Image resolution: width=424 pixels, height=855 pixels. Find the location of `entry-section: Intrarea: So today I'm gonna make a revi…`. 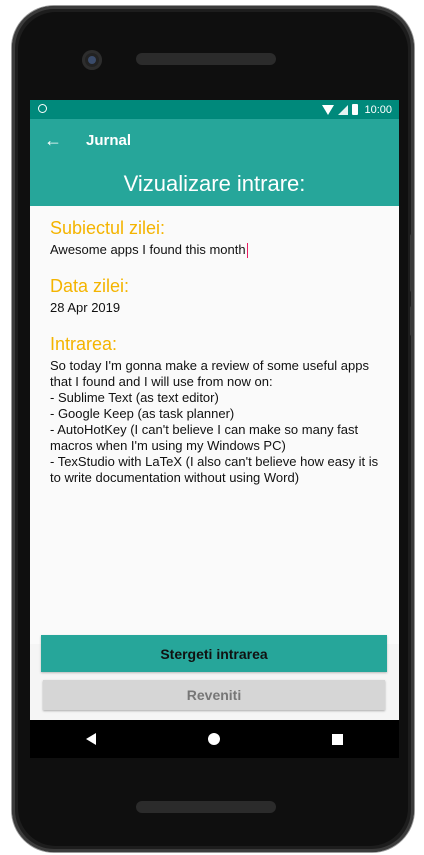

entry-section: Intrarea: So today I'm gonna make a revi… is located at coordinates (214, 410).